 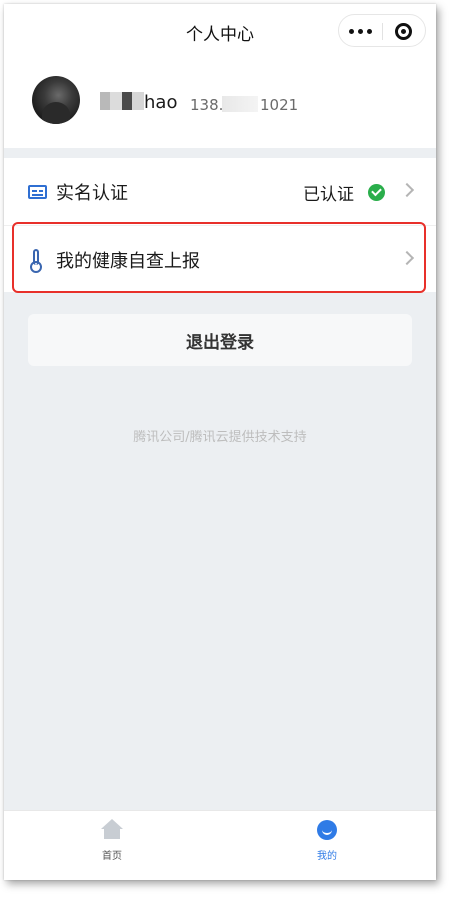 What do you see at coordinates (407, 190) in the screenshot?
I see `chevron-right-icon` at bounding box center [407, 190].